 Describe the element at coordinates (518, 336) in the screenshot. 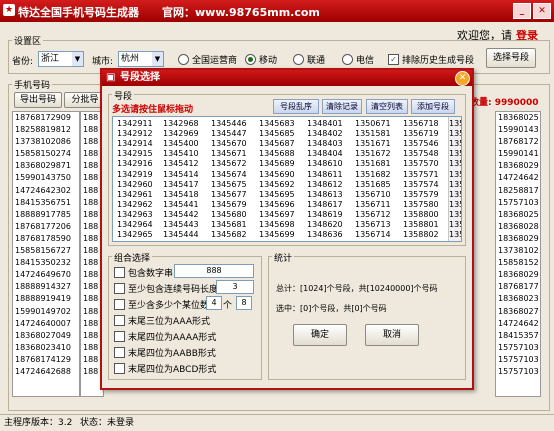

I see `phone-number-row: 18415357` at that location.